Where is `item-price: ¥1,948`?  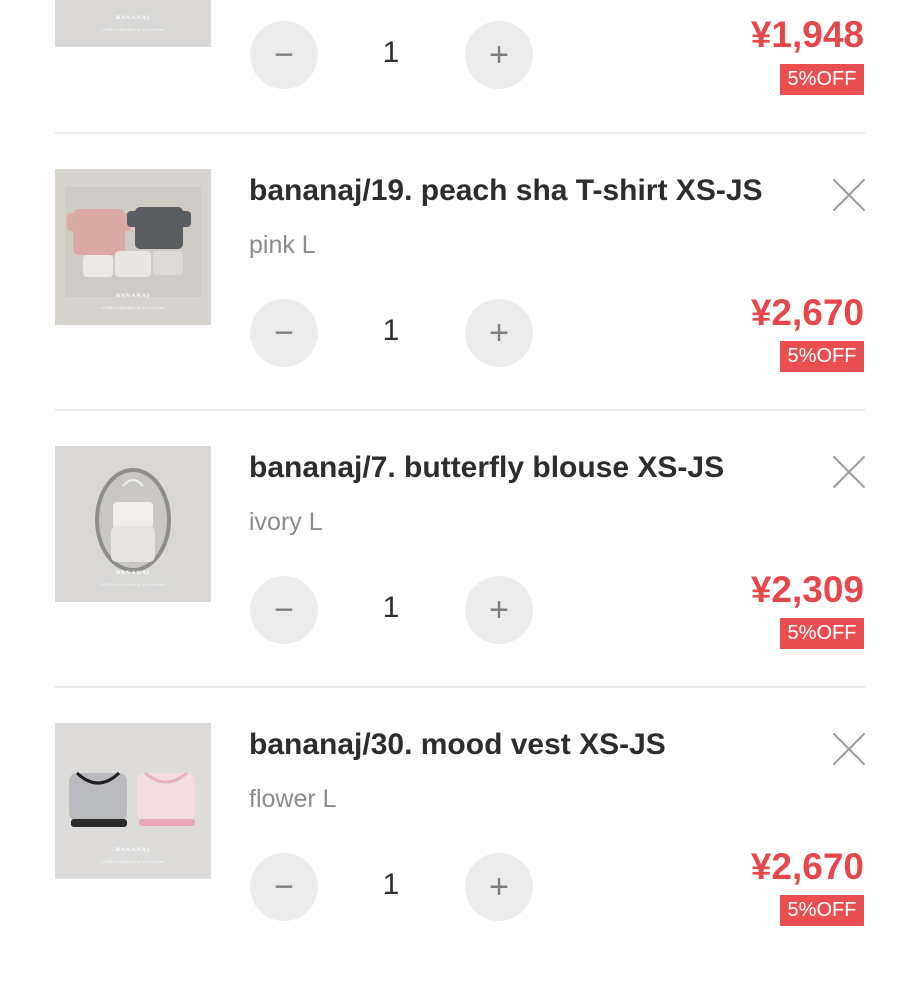
item-price: ¥1,948 is located at coordinates (807, 34).